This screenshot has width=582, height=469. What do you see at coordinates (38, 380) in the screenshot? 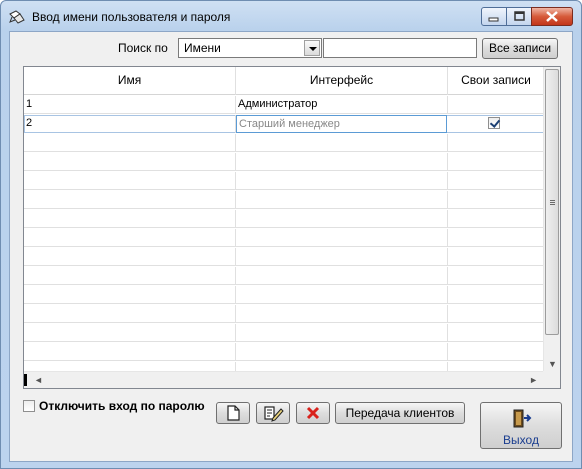
I see `scroll-left-icon: ◄` at bounding box center [38, 380].